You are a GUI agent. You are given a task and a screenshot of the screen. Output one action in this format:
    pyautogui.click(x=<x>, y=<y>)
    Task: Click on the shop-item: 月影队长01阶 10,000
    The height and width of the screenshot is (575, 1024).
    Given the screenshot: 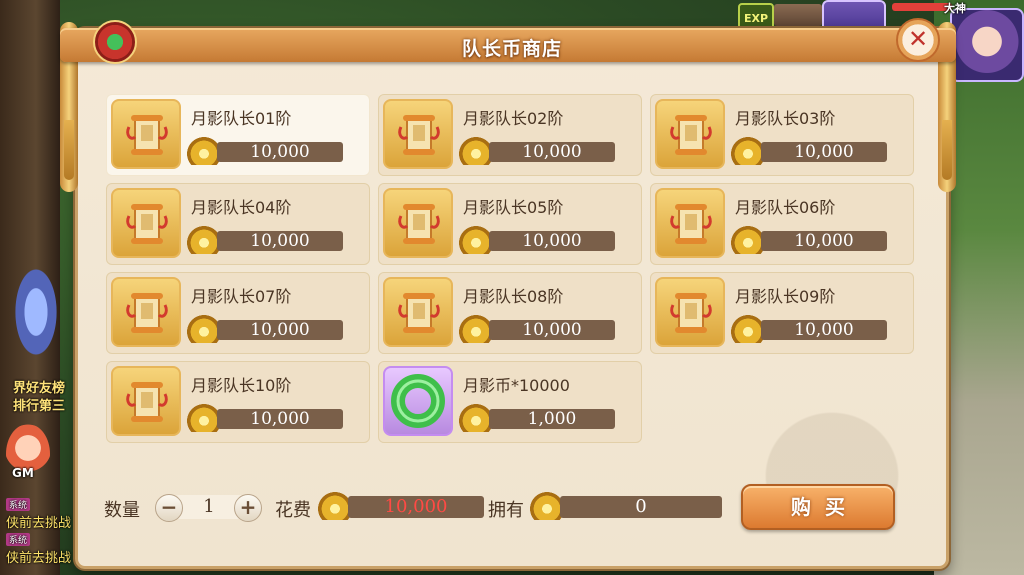 What is the action you would take?
    pyautogui.click(x=238, y=135)
    